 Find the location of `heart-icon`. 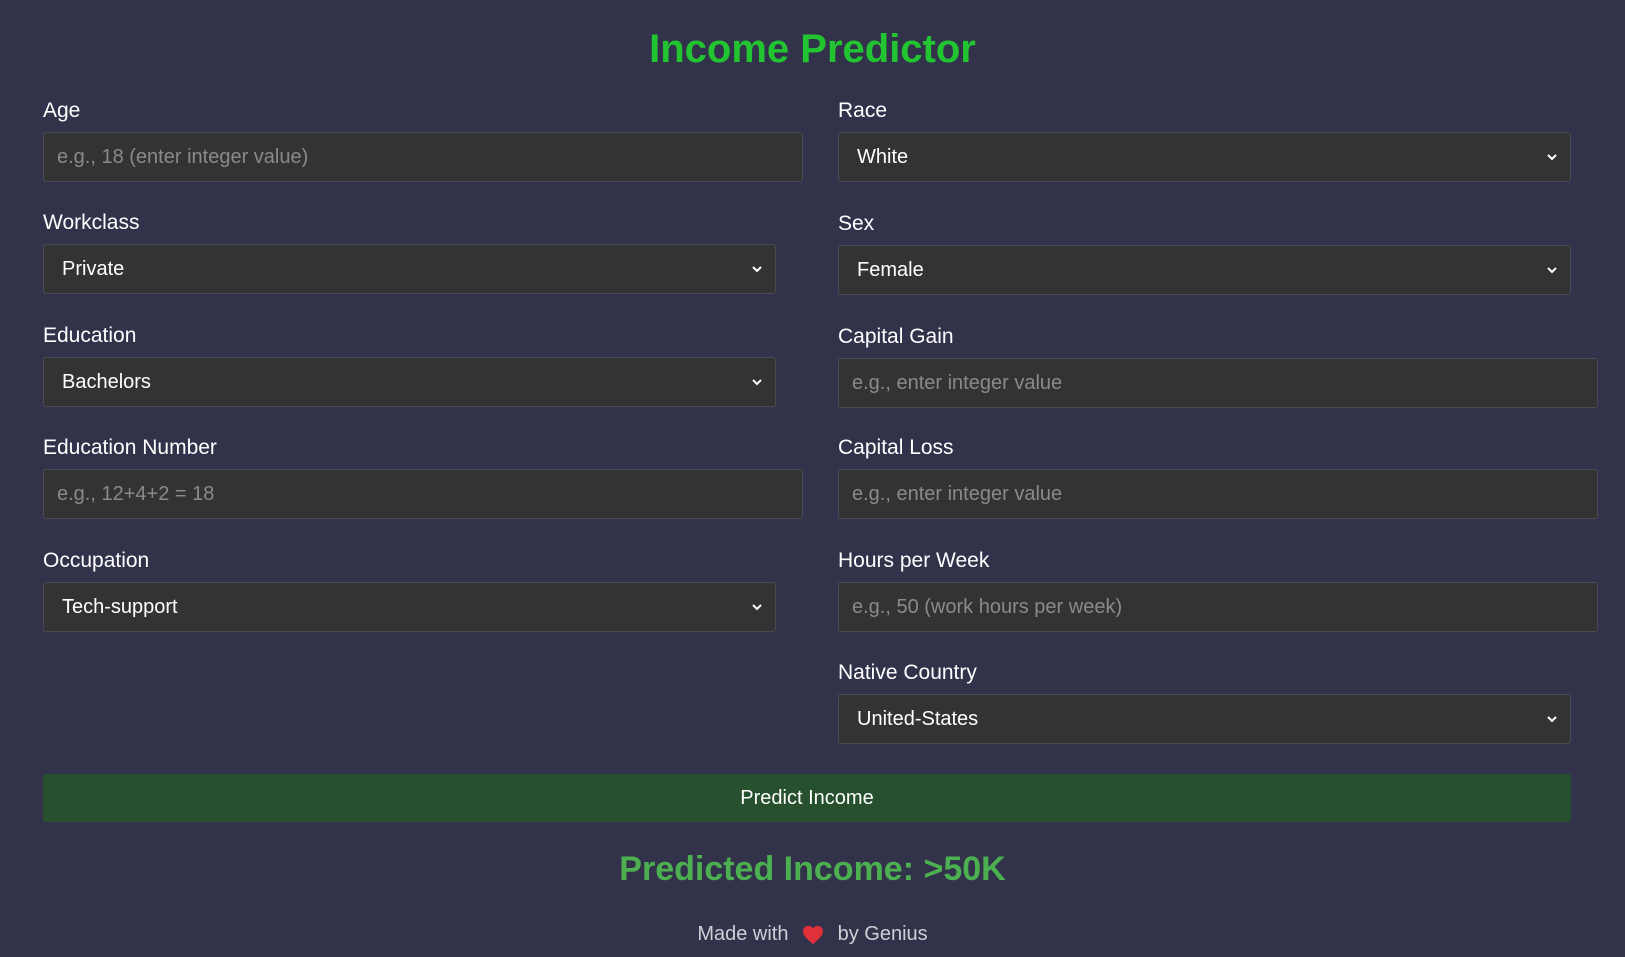

heart-icon is located at coordinates (813, 934).